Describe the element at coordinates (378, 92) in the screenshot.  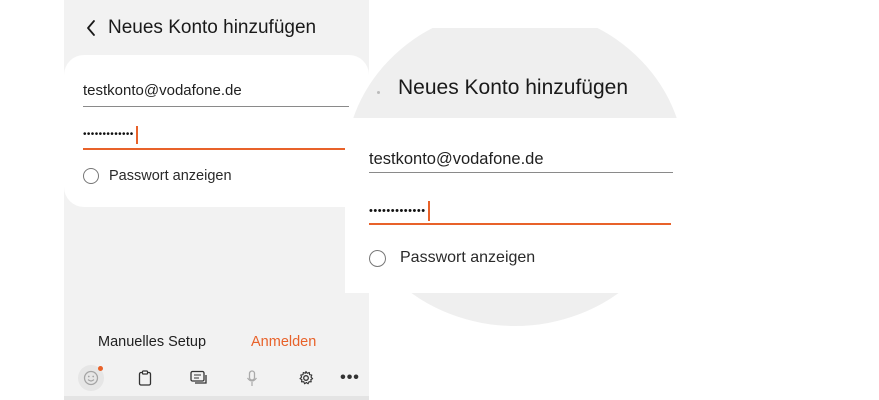
I see `back-button-fragment` at that location.